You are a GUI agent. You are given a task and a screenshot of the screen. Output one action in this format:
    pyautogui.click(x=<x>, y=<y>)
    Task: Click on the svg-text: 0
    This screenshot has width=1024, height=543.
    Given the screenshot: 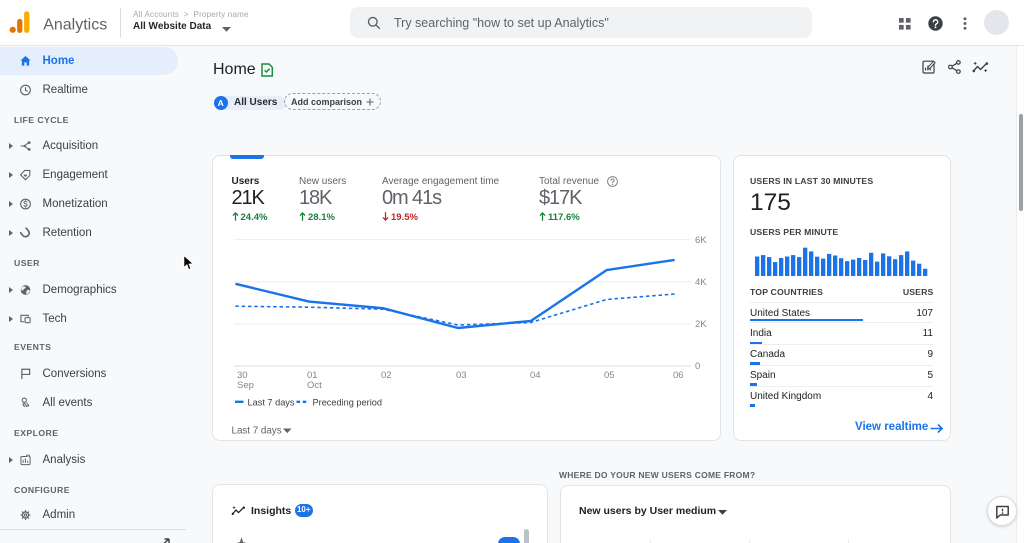 What is the action you would take?
    pyautogui.click(x=697, y=366)
    